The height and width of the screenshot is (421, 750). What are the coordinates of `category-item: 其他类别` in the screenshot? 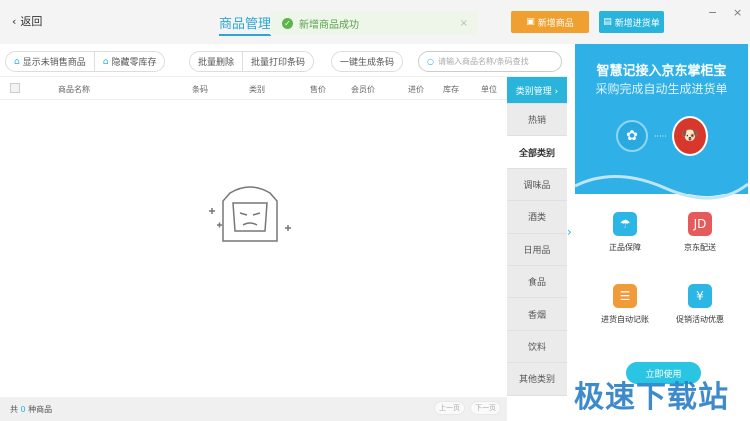 It's located at (537, 379).